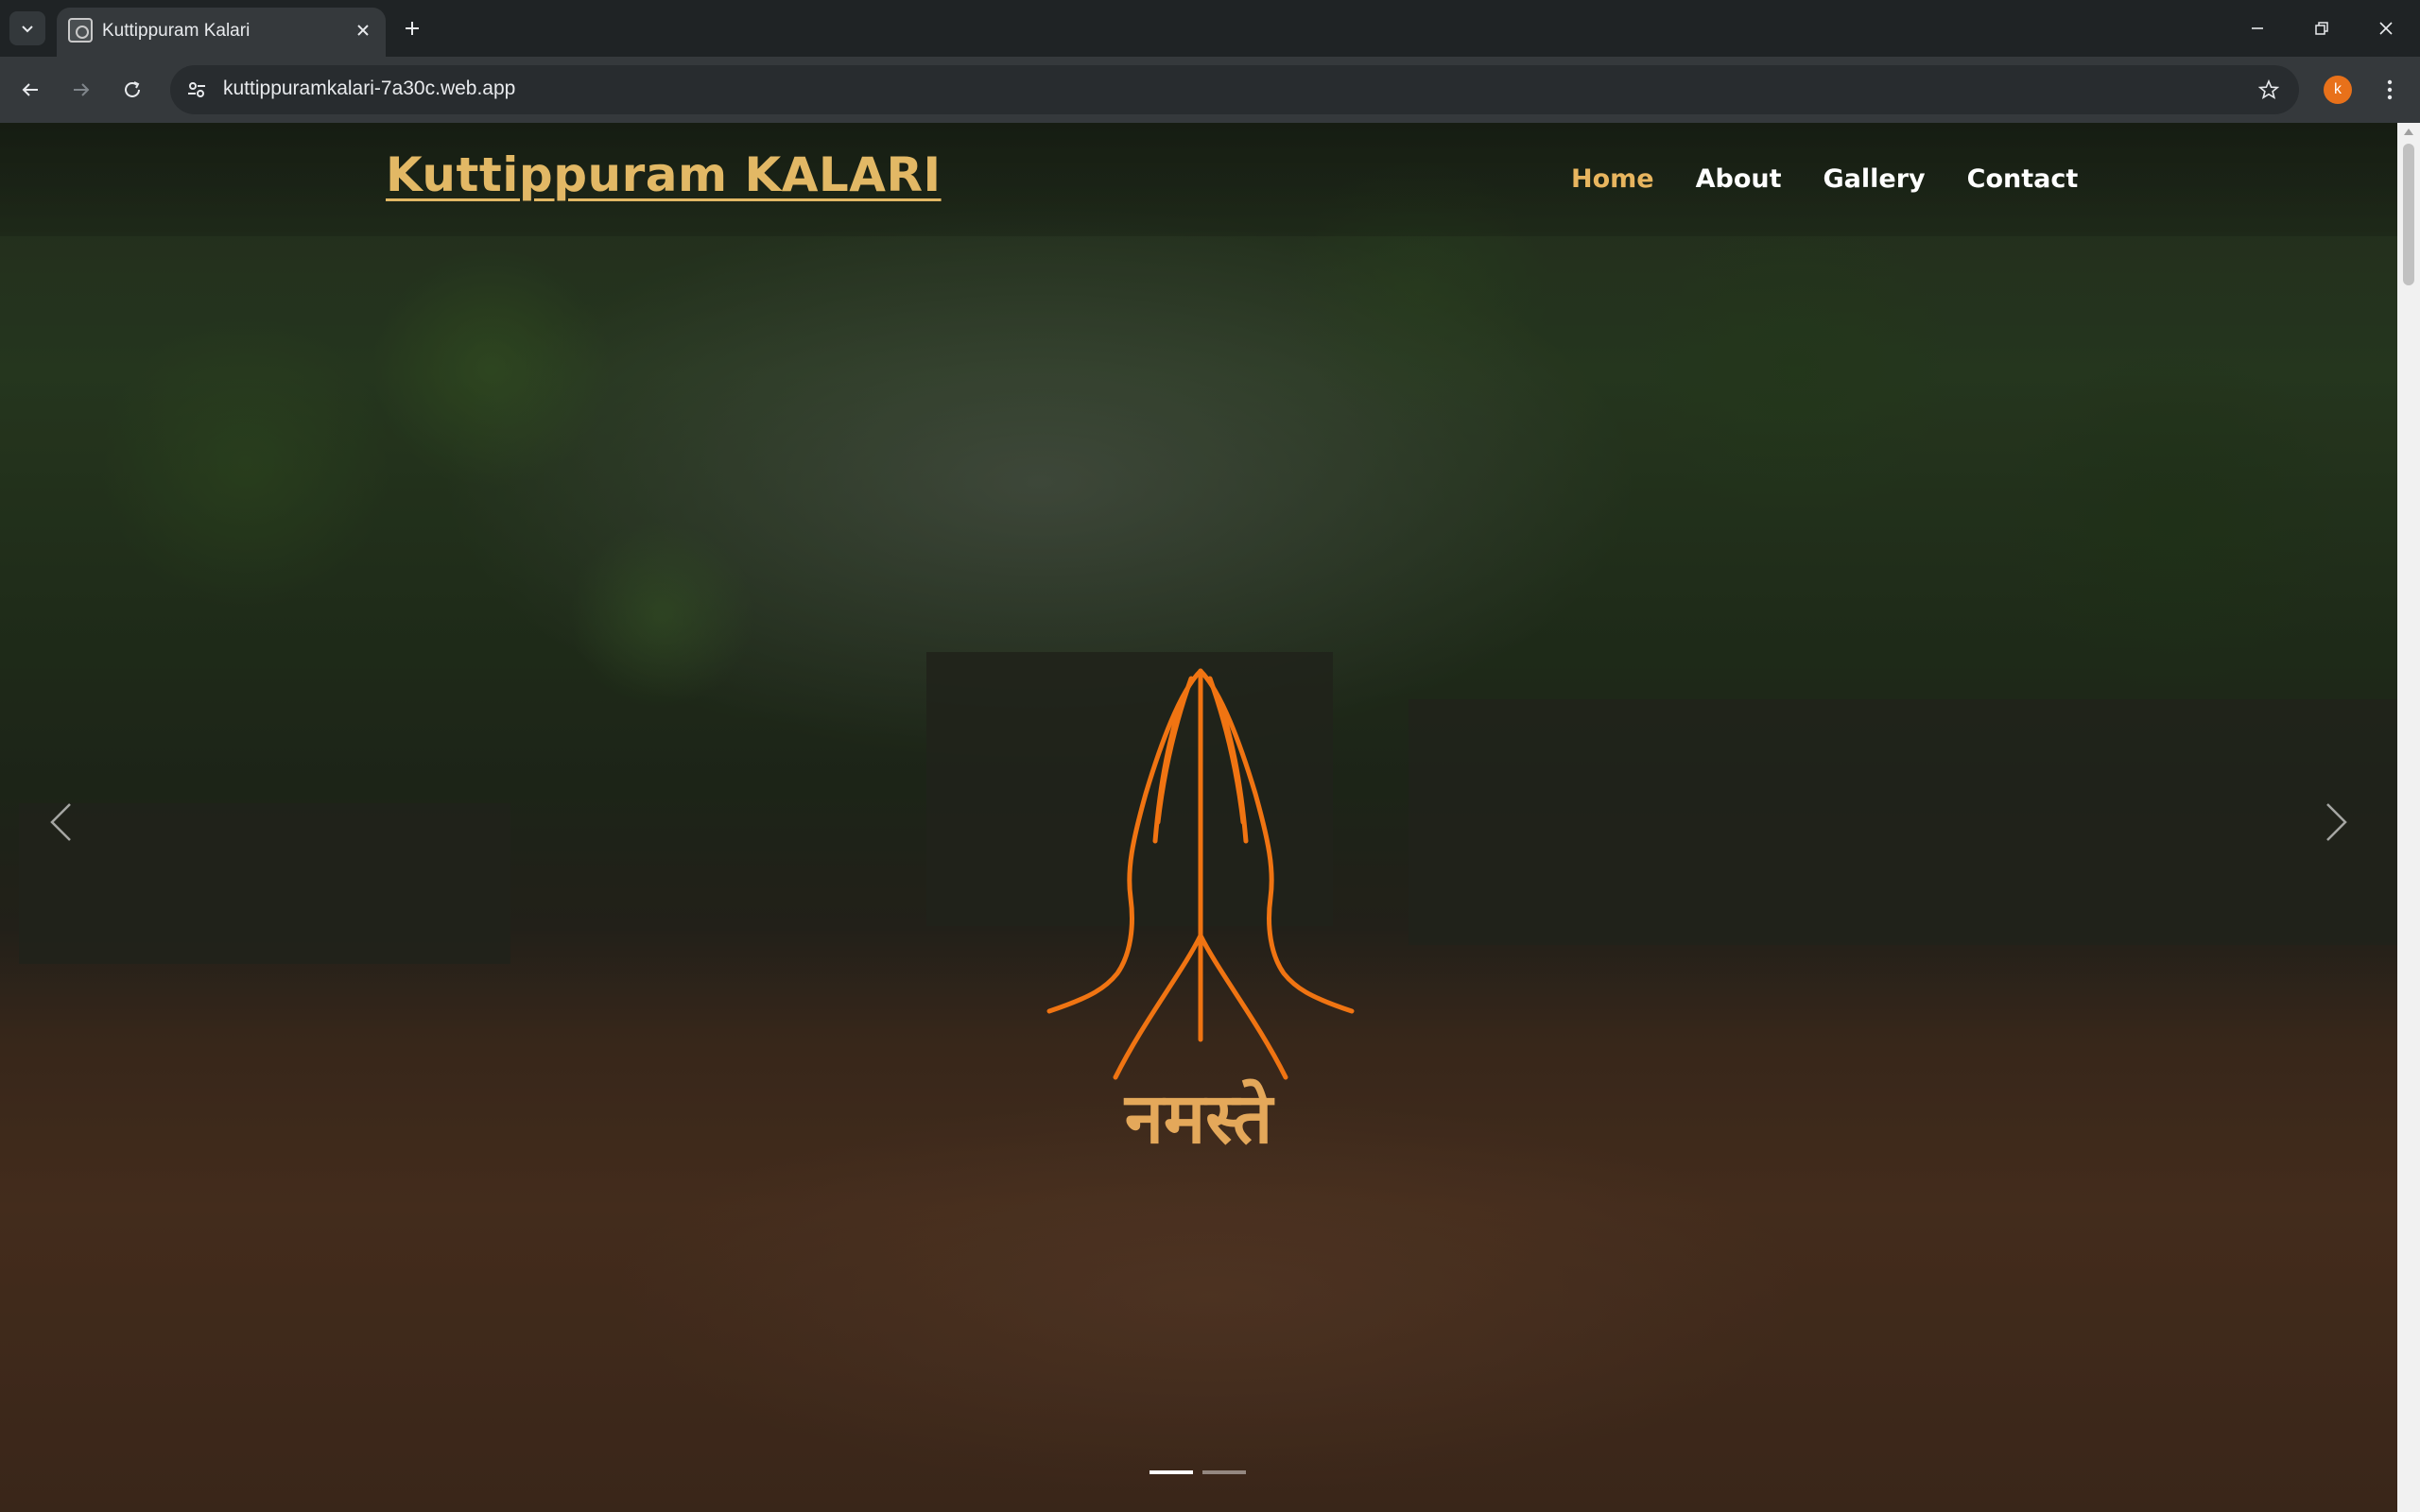 This screenshot has height=1512, width=2420. What do you see at coordinates (2408, 214) in the screenshot?
I see `scrollbar-thumb` at bounding box center [2408, 214].